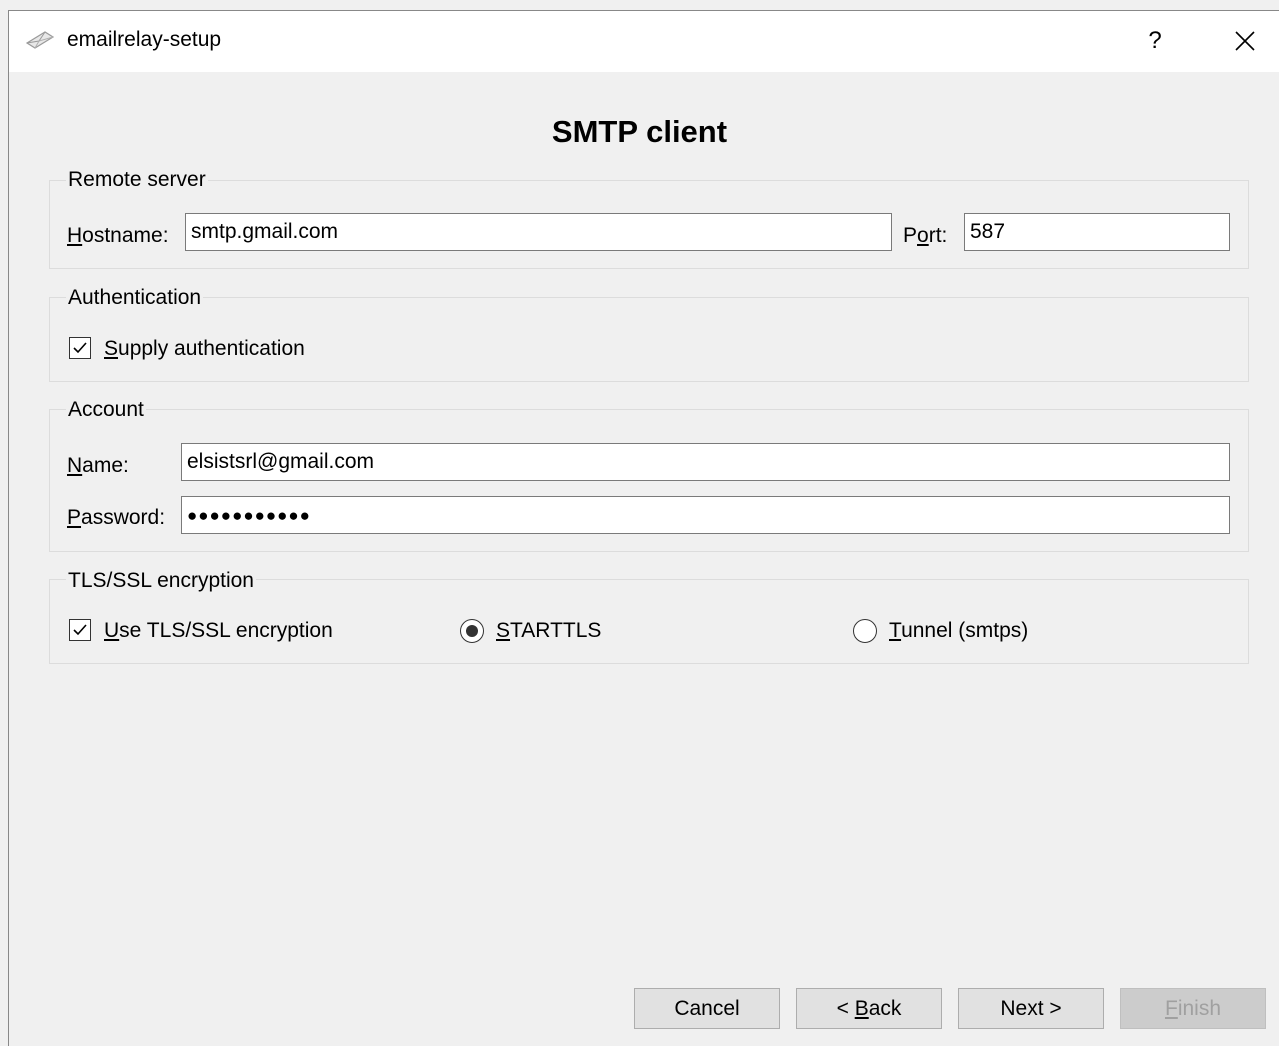 This screenshot has width=1279, height=1046. Describe the element at coordinates (845, 1008) in the screenshot. I see `back-prefix: <` at that location.